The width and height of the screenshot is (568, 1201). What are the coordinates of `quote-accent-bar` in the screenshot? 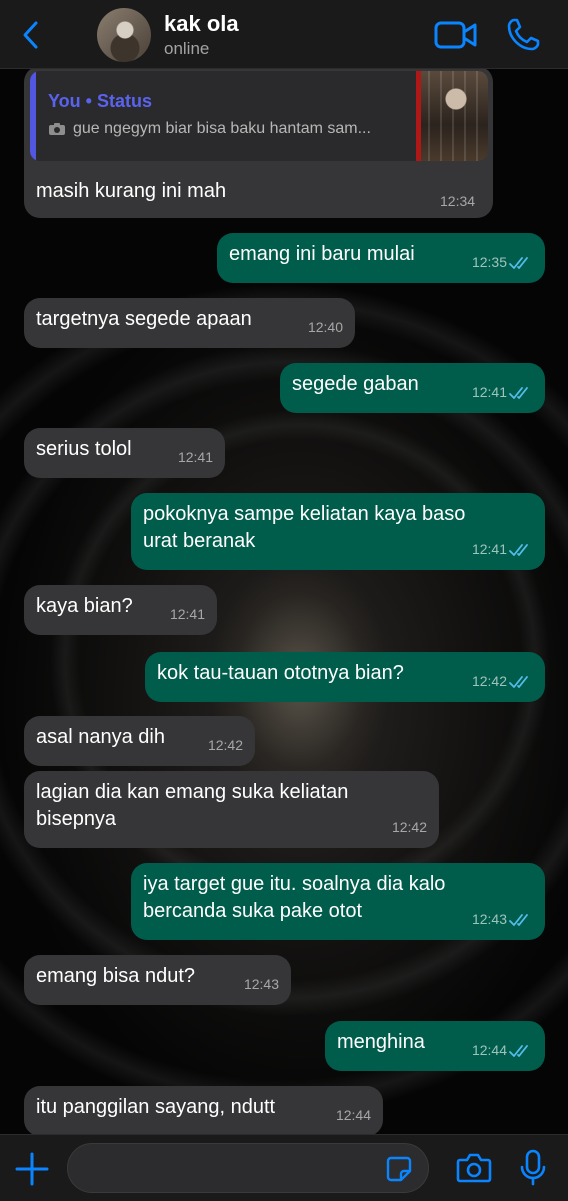 It's located at (33, 116).